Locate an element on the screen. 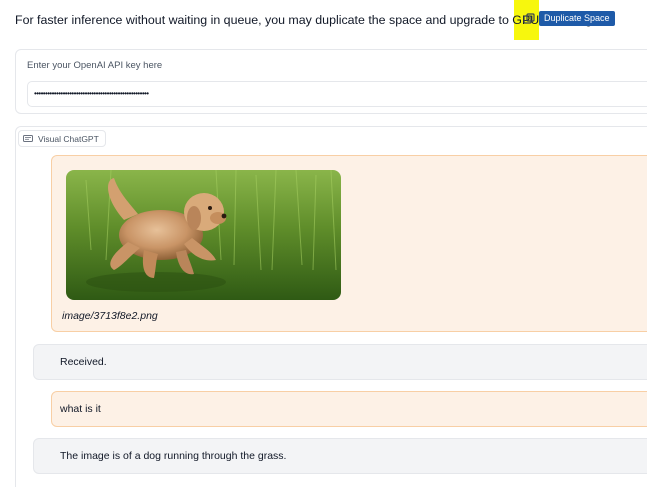 The height and width of the screenshot is (487, 647). chat-tab-label: Visual ChatGPT is located at coordinates (68, 138).